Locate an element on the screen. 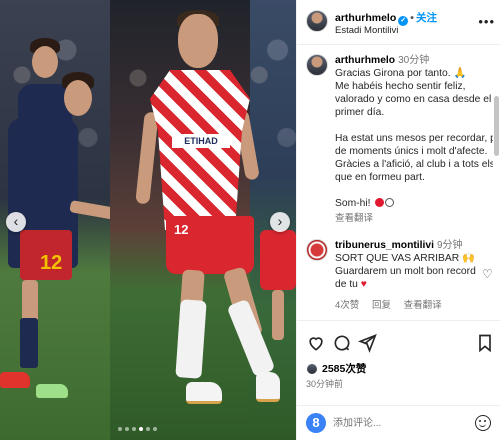 This screenshot has height=441, width=500. scrollbar is located at coordinates (496, 183).